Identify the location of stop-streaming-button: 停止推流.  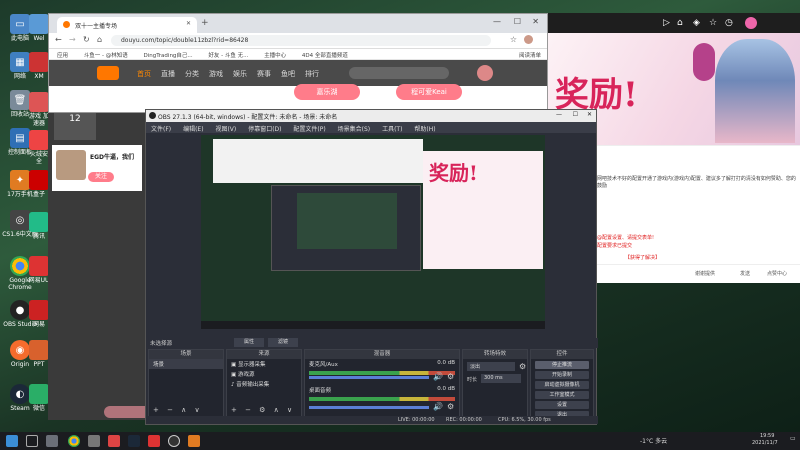
(562, 365).